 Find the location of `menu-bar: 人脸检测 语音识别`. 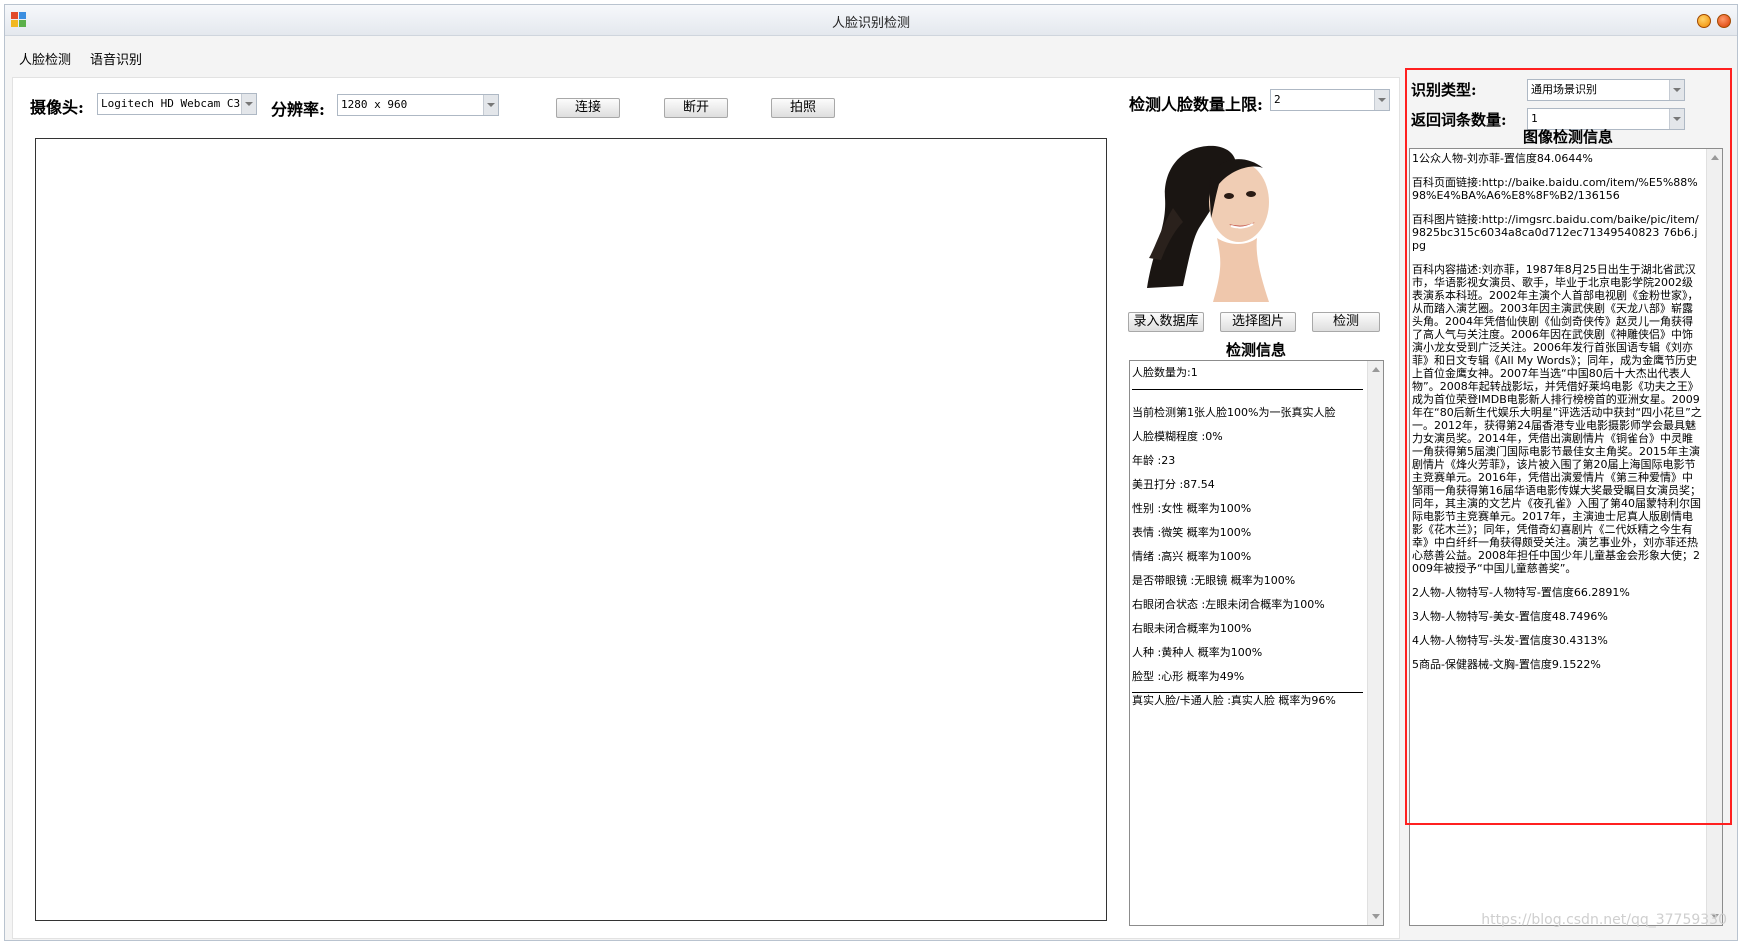

menu-bar: 人脸检测 语音识别 is located at coordinates (871, 57).